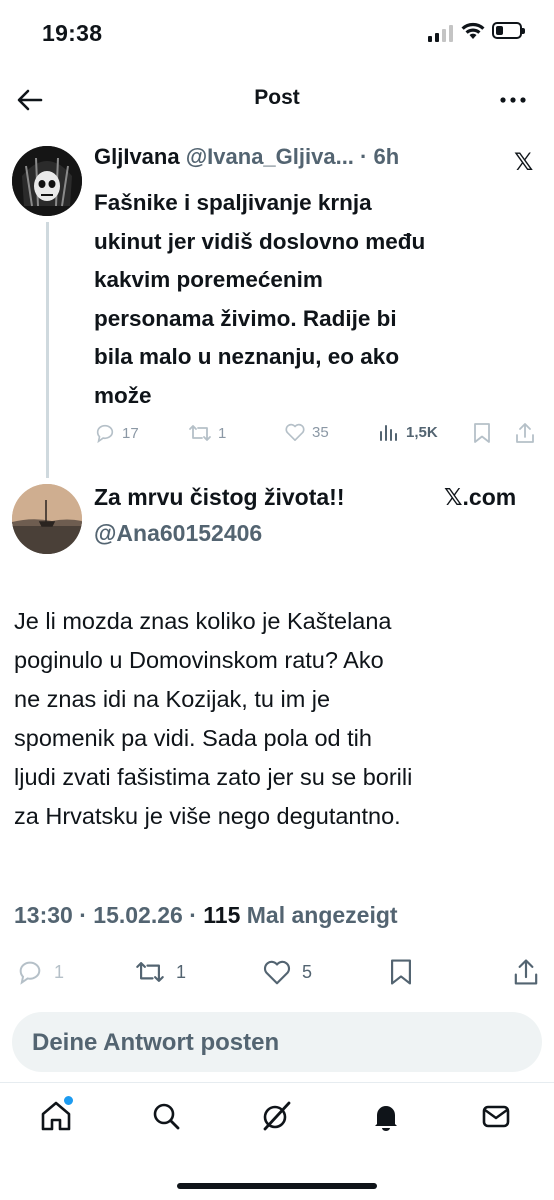 Image resolution: width=554 pixels, height=1200 pixels. I want to click on quoted-reply-button: 17, so click(116, 433).